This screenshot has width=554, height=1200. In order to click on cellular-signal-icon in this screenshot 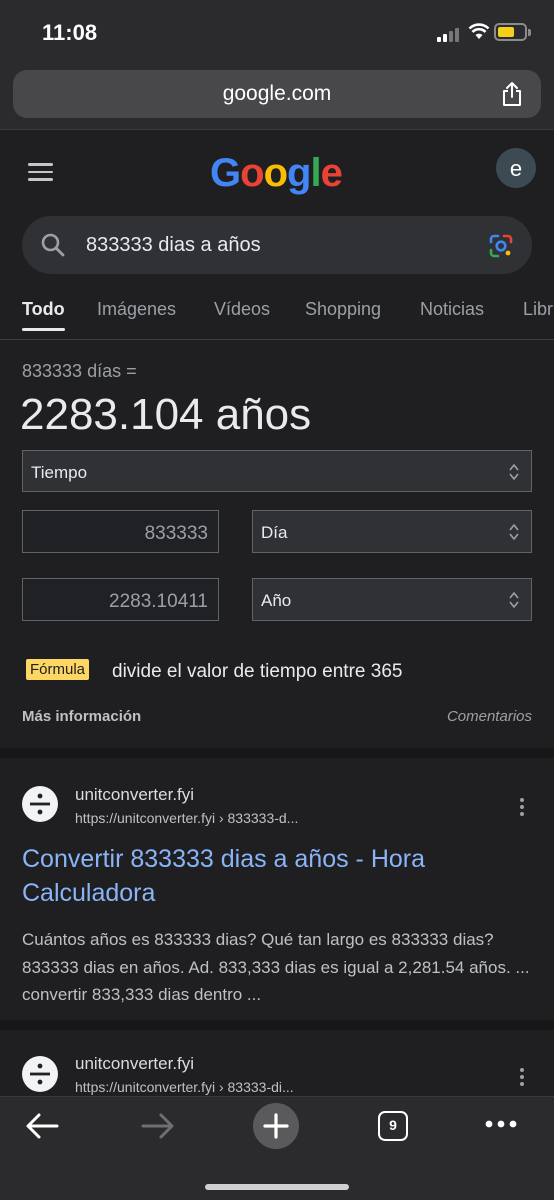, I will do `click(450, 34)`.